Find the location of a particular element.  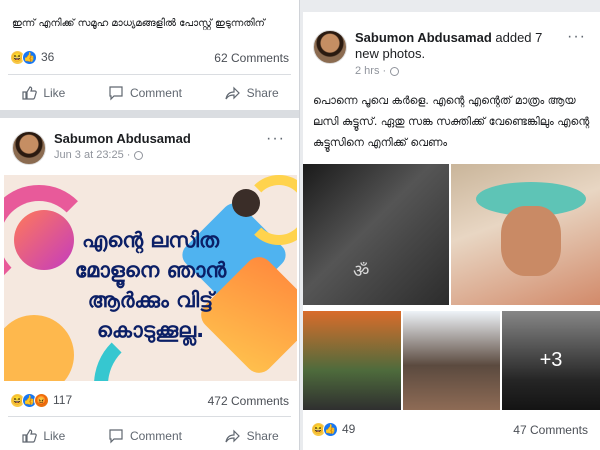

photo-1: ॐ is located at coordinates (376, 234).